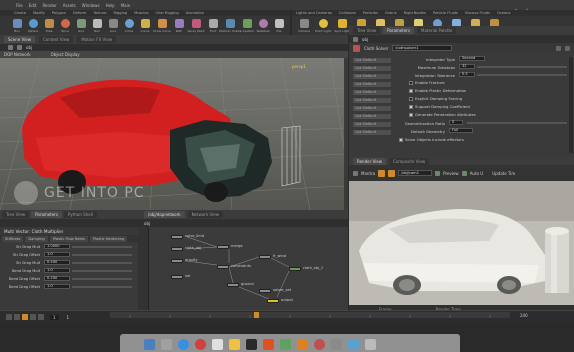 The height and width of the screenshot is (352, 574). What do you see at coordinates (177, 277) in the screenshot?
I see `node-vel` at bounding box center [177, 277].